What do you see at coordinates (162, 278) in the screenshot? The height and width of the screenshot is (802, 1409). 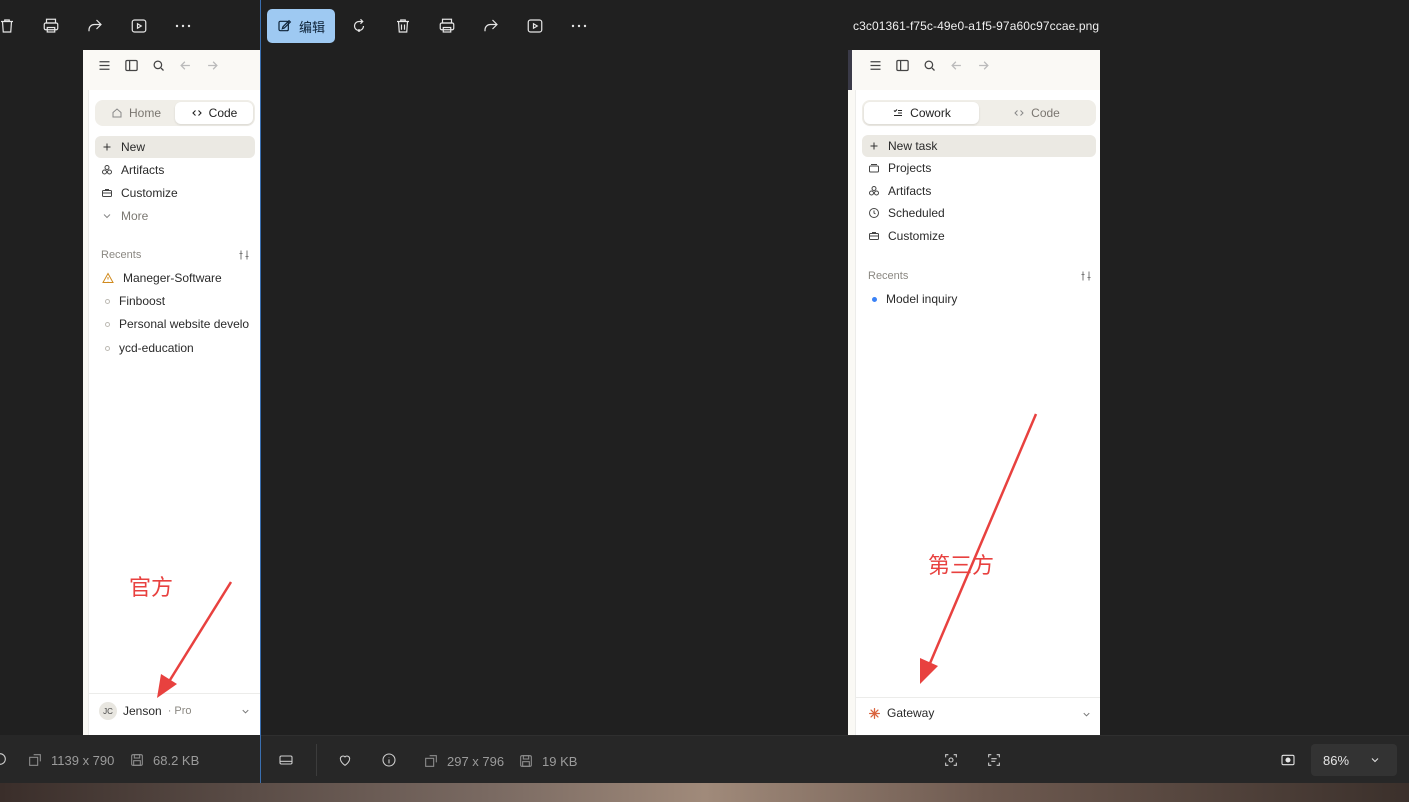 I see `recent-item: Maneger-Software` at bounding box center [162, 278].